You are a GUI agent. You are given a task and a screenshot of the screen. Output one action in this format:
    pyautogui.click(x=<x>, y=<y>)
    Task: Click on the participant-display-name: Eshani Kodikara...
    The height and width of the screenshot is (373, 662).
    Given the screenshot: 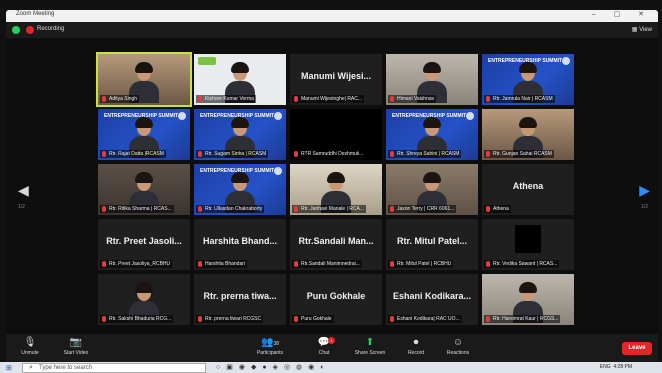 What is the action you would take?
    pyautogui.click(x=432, y=296)
    